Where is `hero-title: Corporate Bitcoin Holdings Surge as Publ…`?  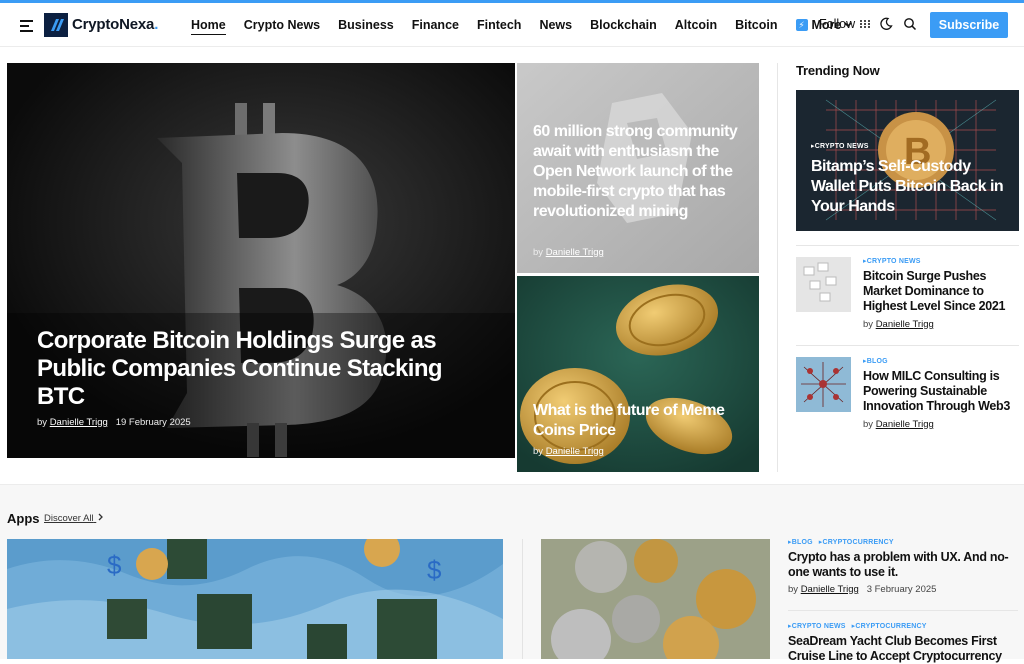 hero-title: Corporate Bitcoin Holdings Surge as Publ… is located at coordinates (257, 369).